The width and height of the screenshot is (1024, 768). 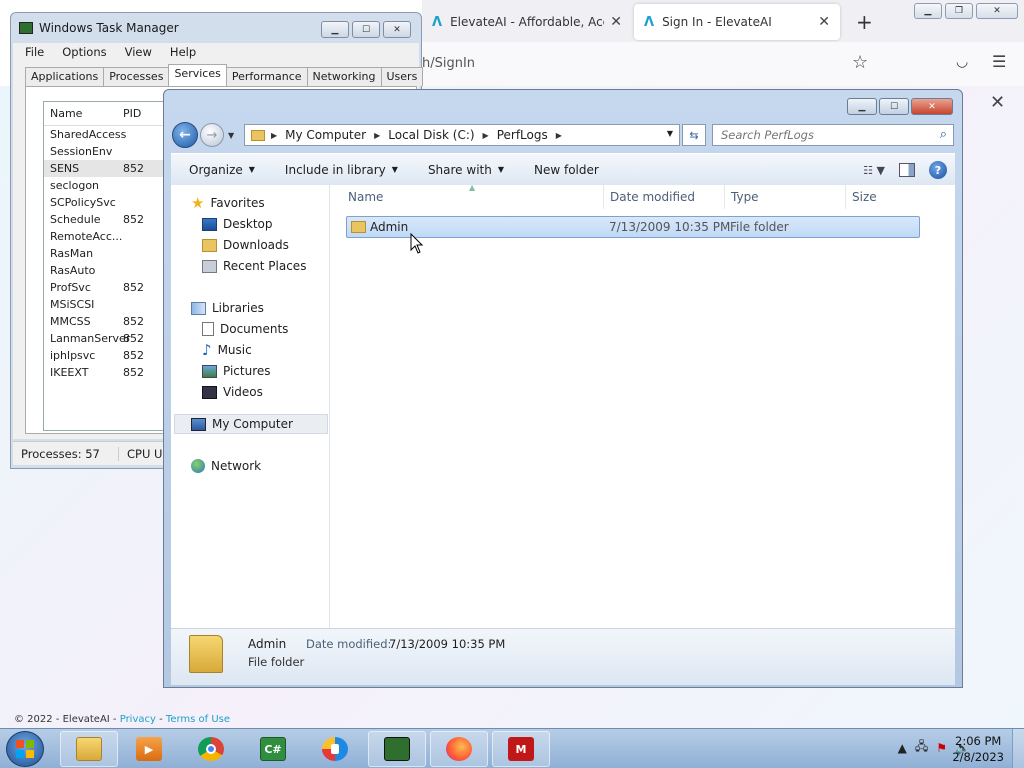 What do you see at coordinates (222, 170) in the screenshot?
I see `organize-button: Organize ▼` at bounding box center [222, 170].